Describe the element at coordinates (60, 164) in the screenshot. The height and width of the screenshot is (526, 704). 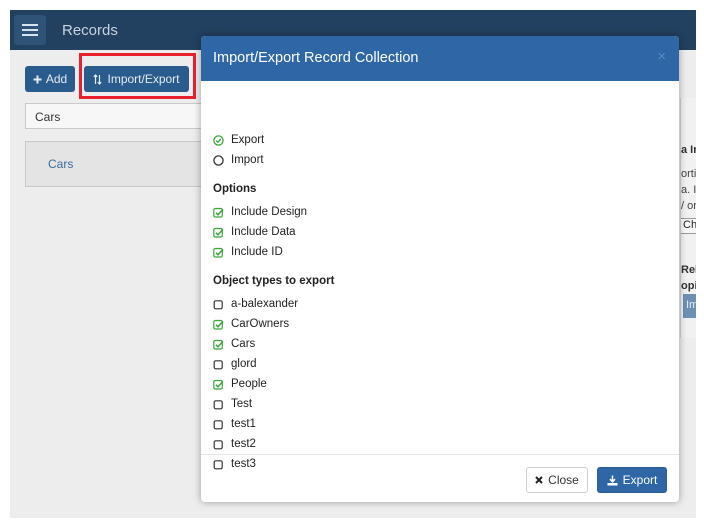
I see `list-item: Cars` at that location.